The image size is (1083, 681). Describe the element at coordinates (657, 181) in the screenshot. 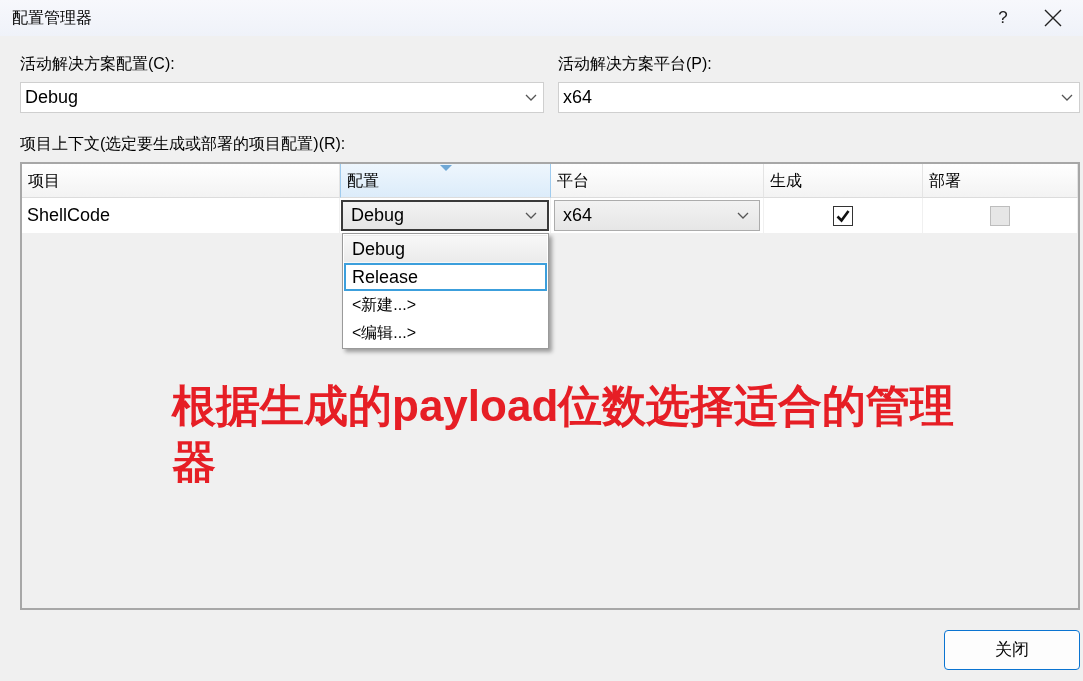

I see `column-header: 平台` at that location.